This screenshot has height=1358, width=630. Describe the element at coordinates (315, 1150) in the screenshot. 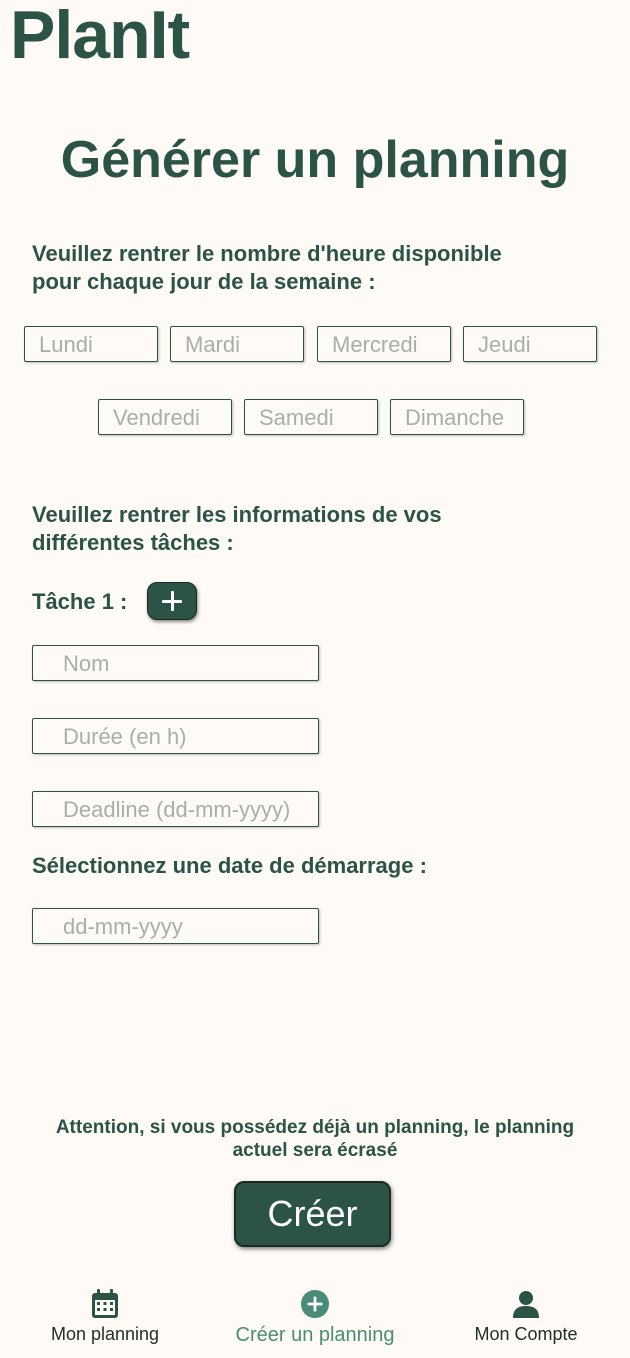

I see `warning-line2: actuel sera écrasé` at that location.